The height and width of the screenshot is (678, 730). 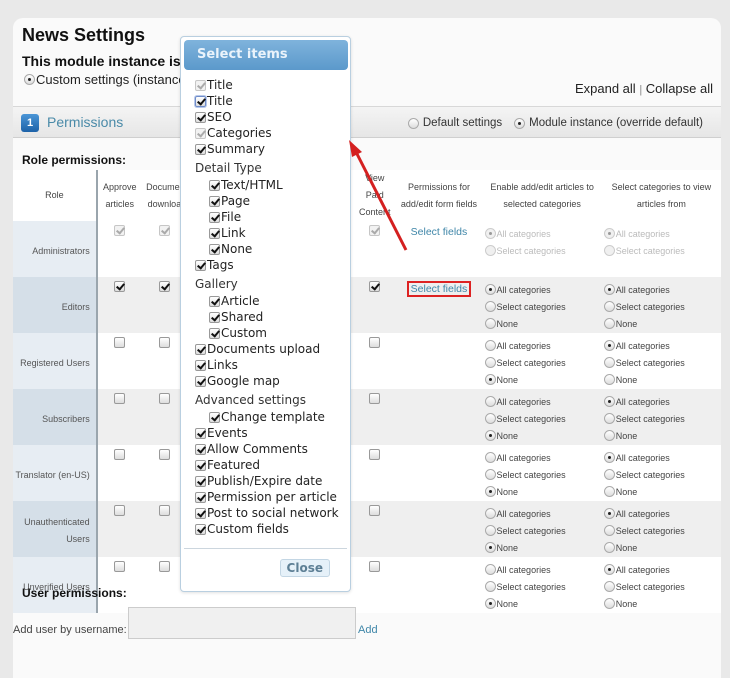 What do you see at coordinates (105, 79) in the screenshot?
I see `custom-settings-option: Custom settings (instance` at bounding box center [105, 79].